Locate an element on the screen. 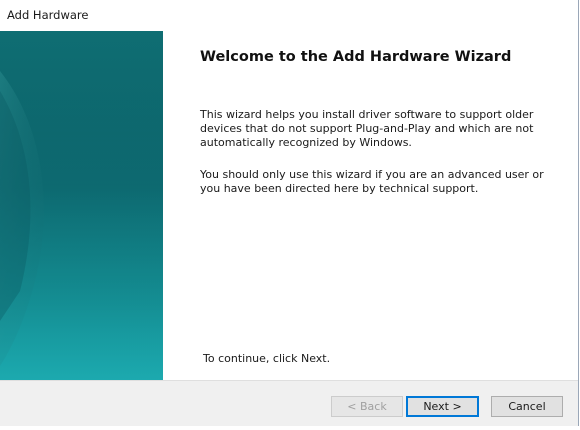  continue-instruction: To continue, click Next. is located at coordinates (267, 358).